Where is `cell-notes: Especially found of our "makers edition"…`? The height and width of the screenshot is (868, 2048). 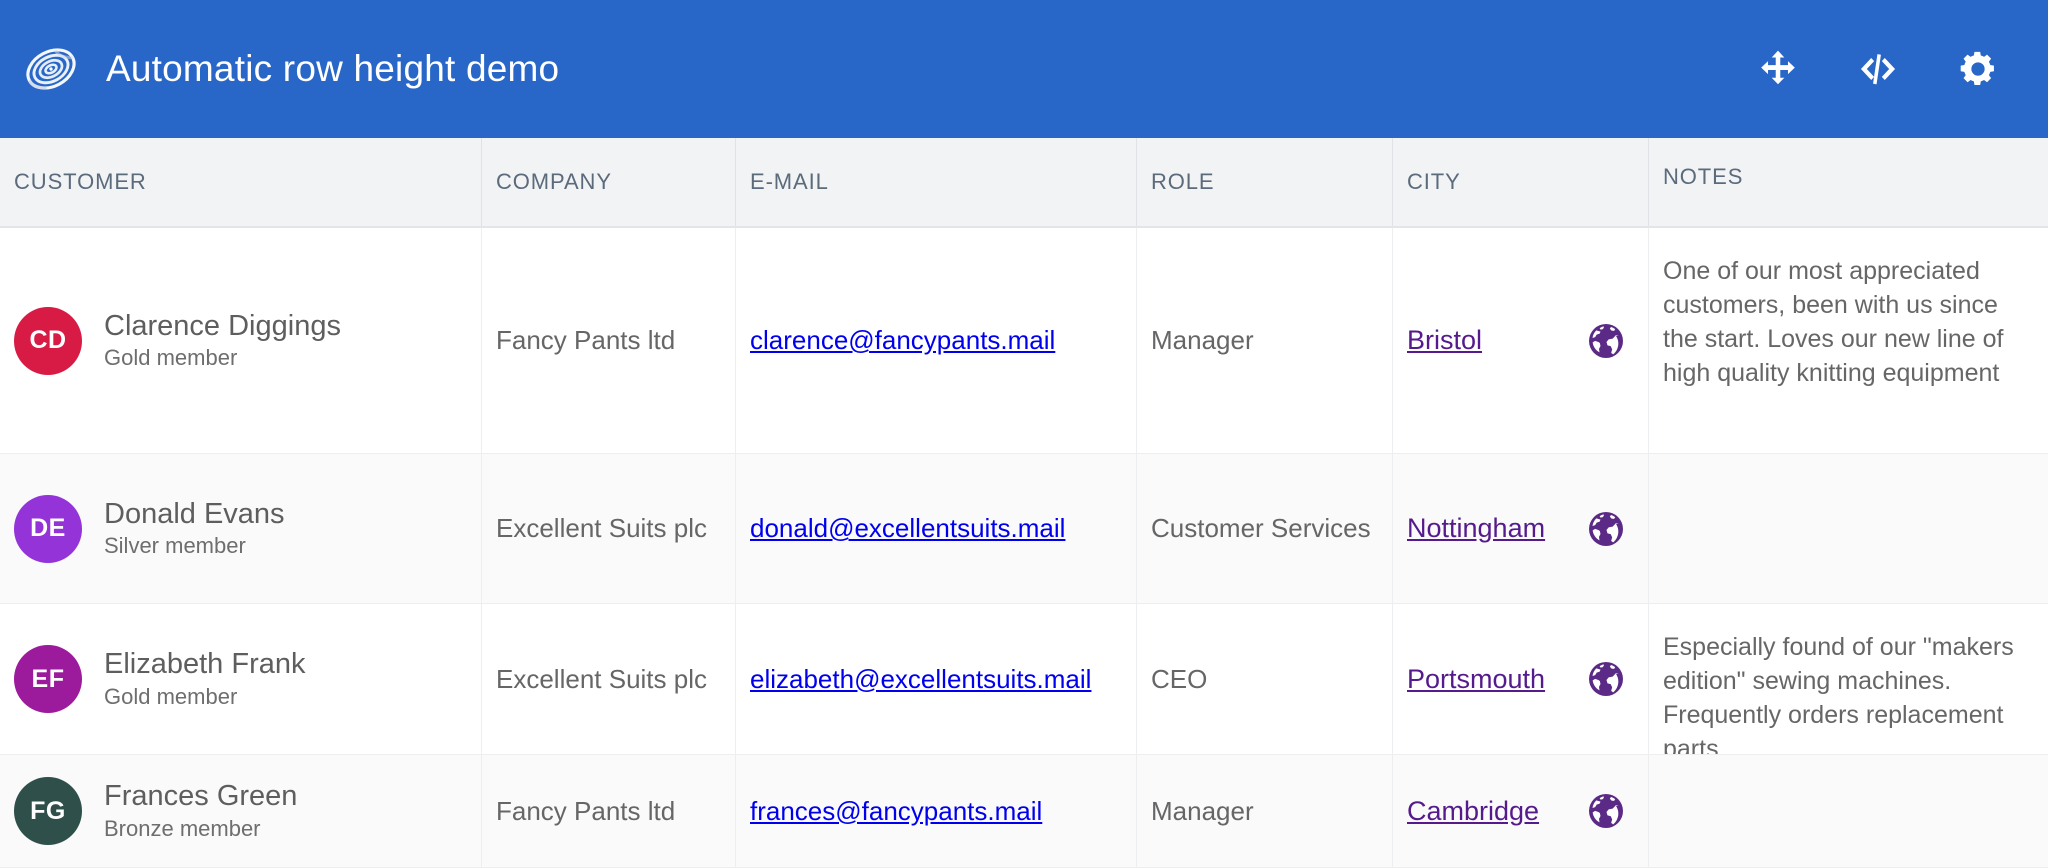 cell-notes: Especially found of our "makers edition"… is located at coordinates (1848, 679).